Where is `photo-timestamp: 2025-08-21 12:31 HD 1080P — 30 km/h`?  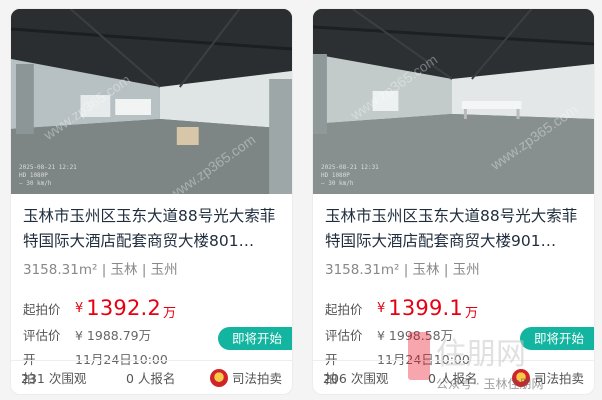 photo-timestamp: 2025-08-21 12:31 HD 1080P — 30 km/h is located at coordinates (350, 175).